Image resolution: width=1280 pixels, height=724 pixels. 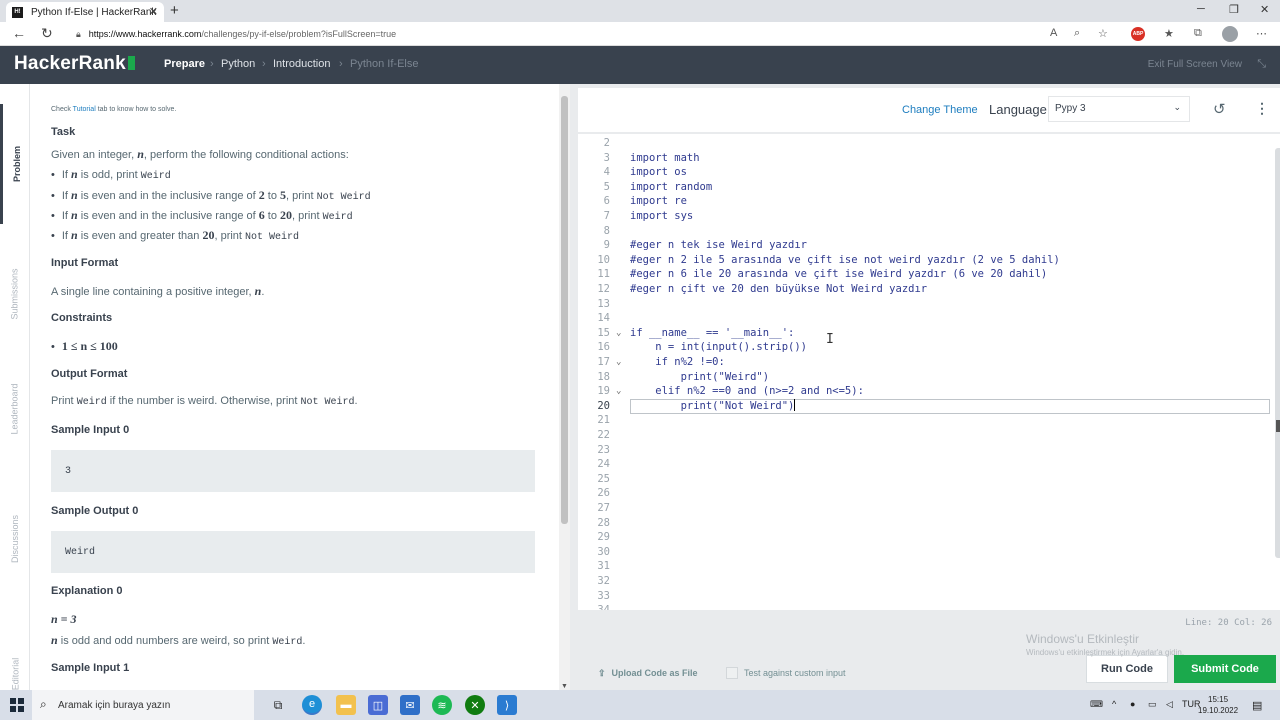 I want to click on custom-input-checkbox, so click(x=732, y=673).